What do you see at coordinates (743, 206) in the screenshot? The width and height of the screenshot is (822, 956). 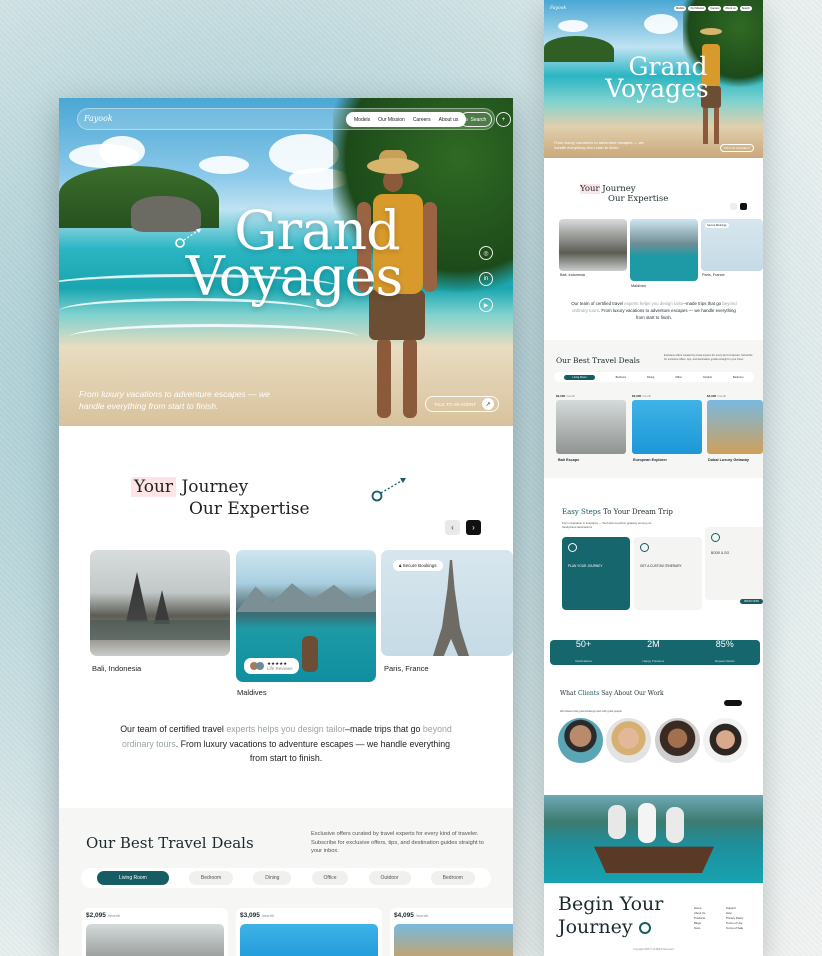 I see `carousel-next-button` at bounding box center [743, 206].